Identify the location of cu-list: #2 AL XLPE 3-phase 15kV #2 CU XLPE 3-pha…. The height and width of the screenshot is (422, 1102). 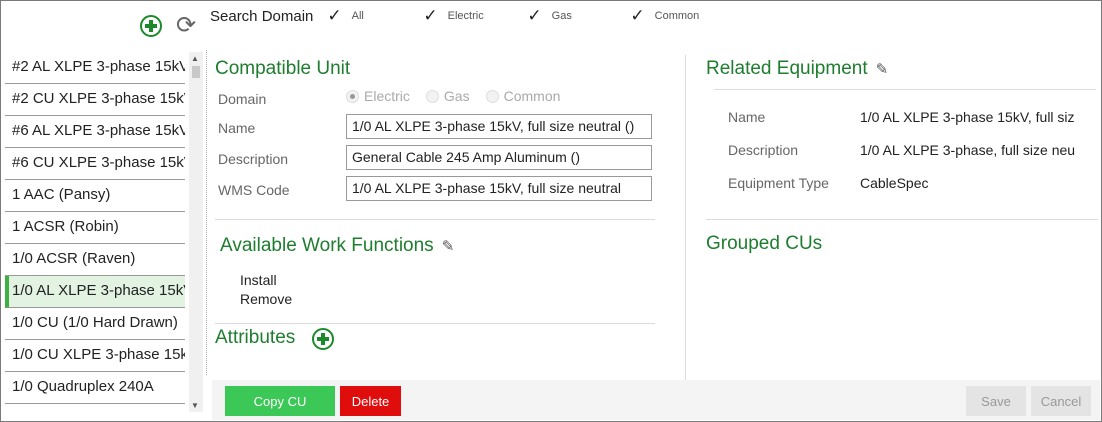
(95, 232).